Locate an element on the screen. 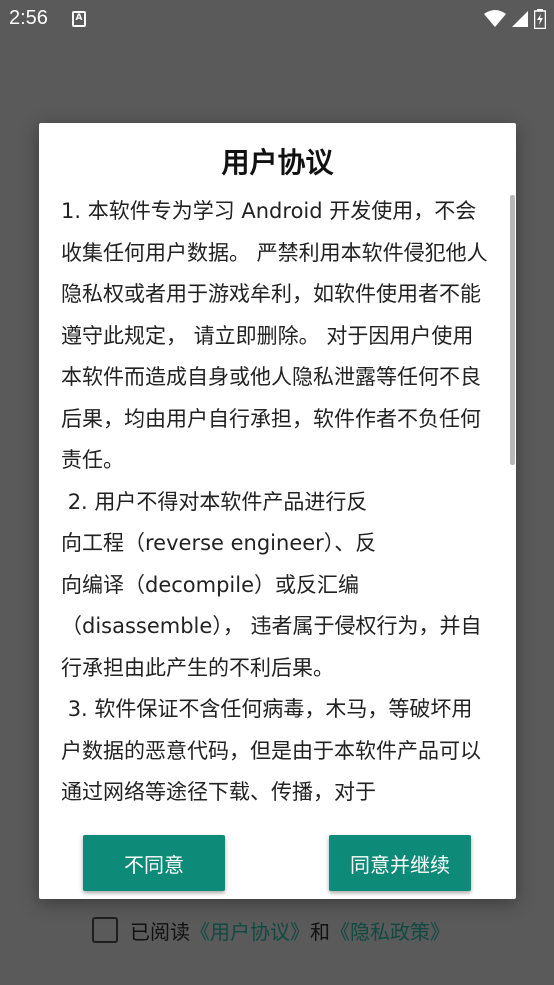 The width and height of the screenshot is (554, 985). user-agreement-link: 《用户协议》 is located at coordinates (250, 930).